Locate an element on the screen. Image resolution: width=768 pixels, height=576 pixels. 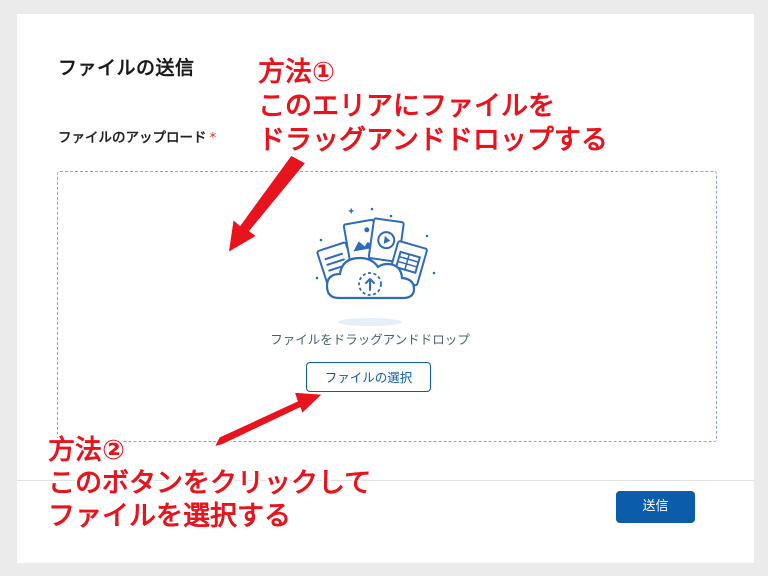
upload-field-label: ファイルのアップロード * is located at coordinates (137, 136).